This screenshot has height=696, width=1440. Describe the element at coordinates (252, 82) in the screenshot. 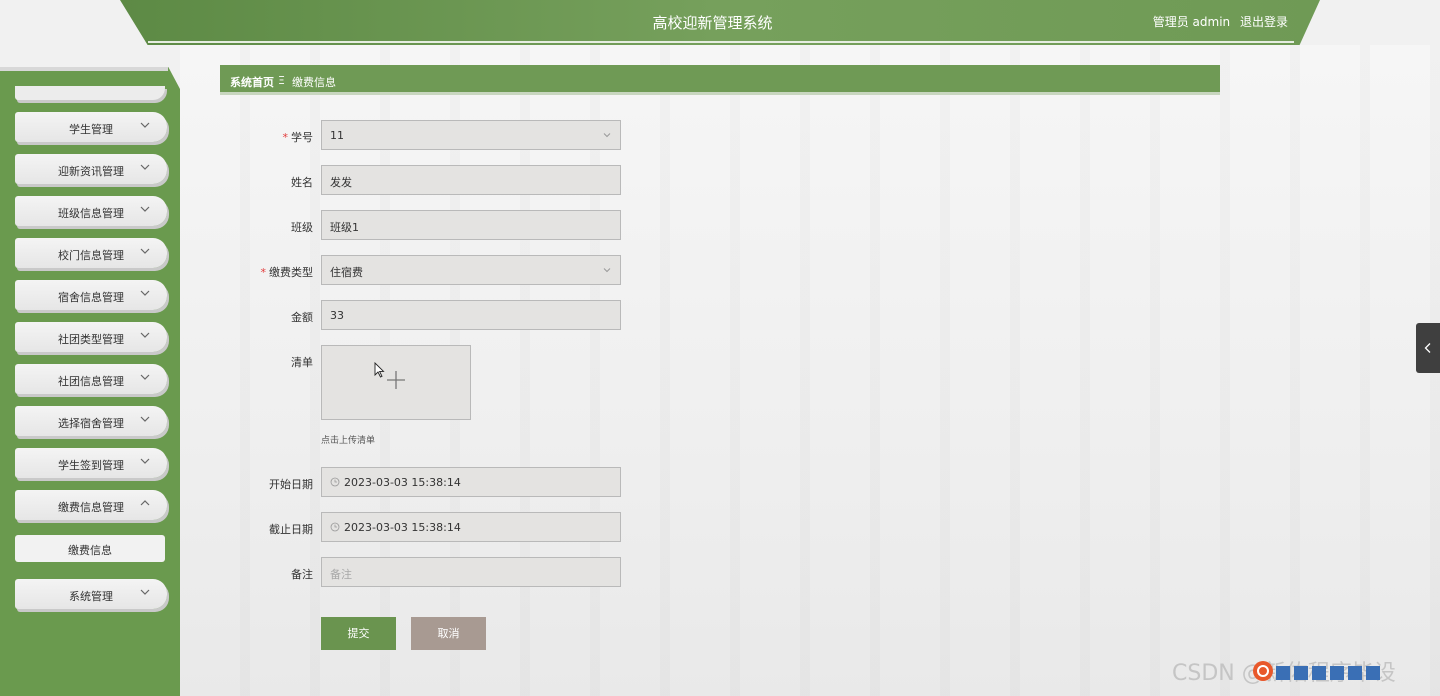

I see `breadcrumb-home-link: 系统首页` at that location.